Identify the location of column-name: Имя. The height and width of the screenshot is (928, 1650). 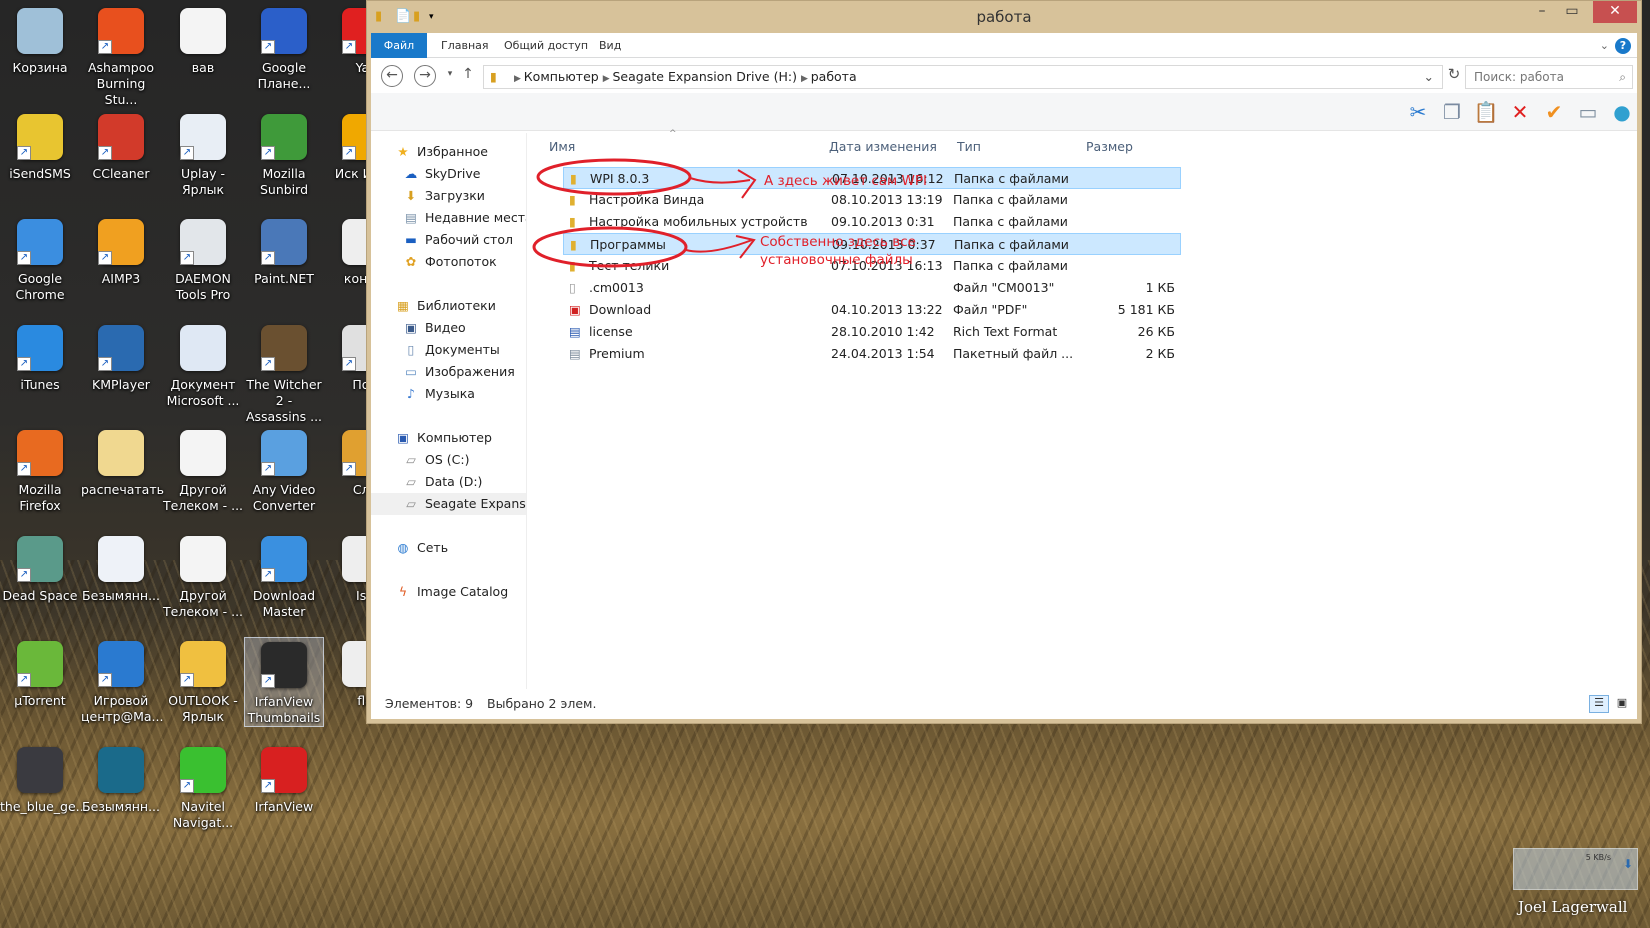
(562, 146).